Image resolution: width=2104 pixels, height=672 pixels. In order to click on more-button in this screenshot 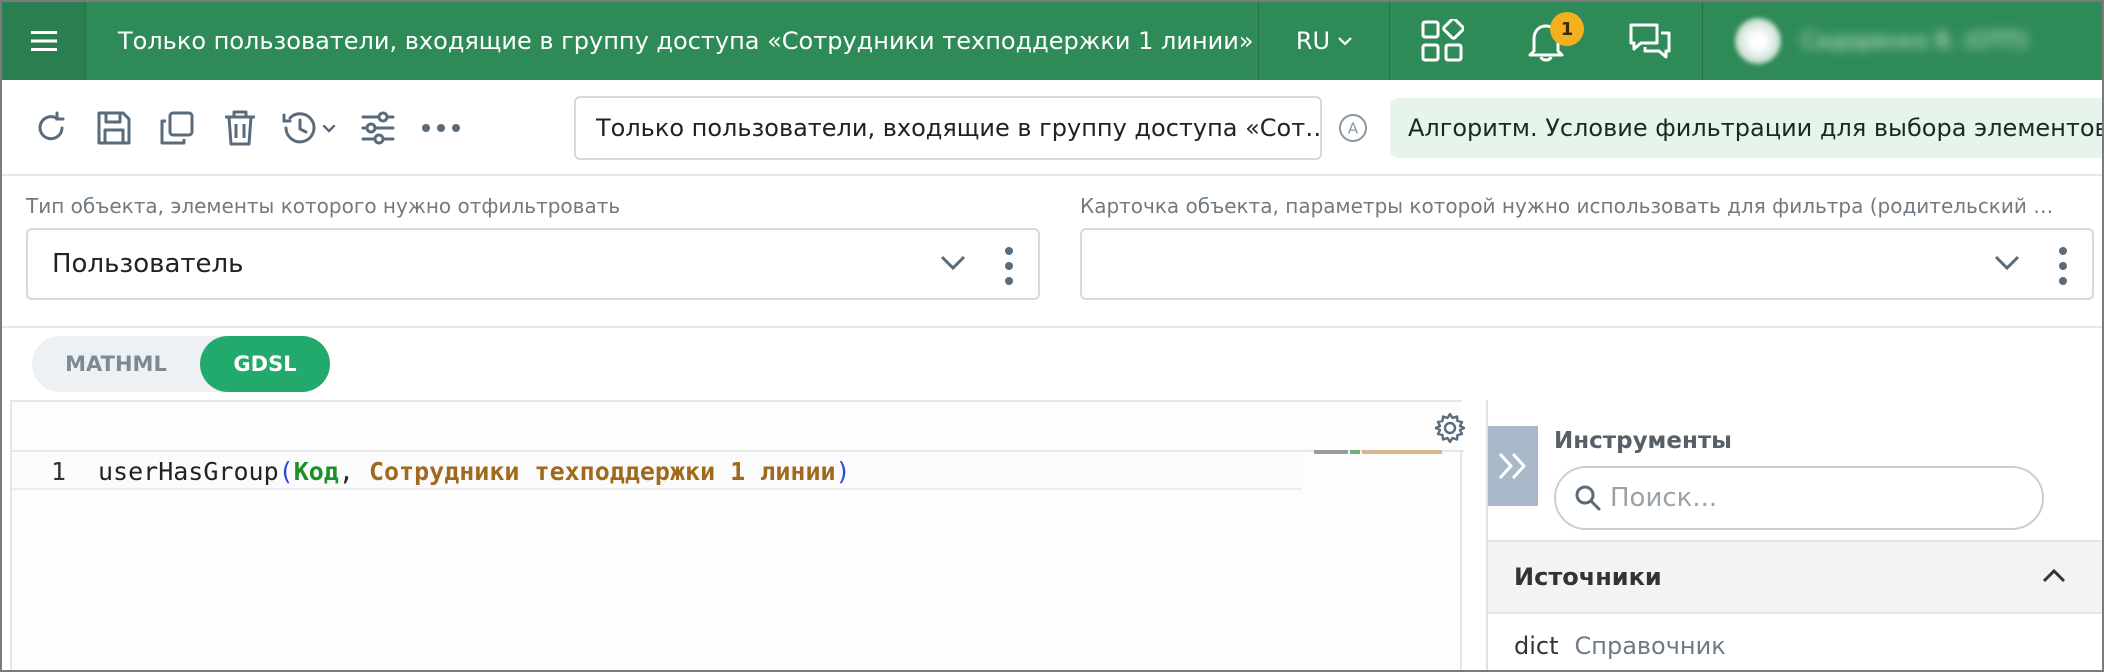, I will do `click(441, 128)`.